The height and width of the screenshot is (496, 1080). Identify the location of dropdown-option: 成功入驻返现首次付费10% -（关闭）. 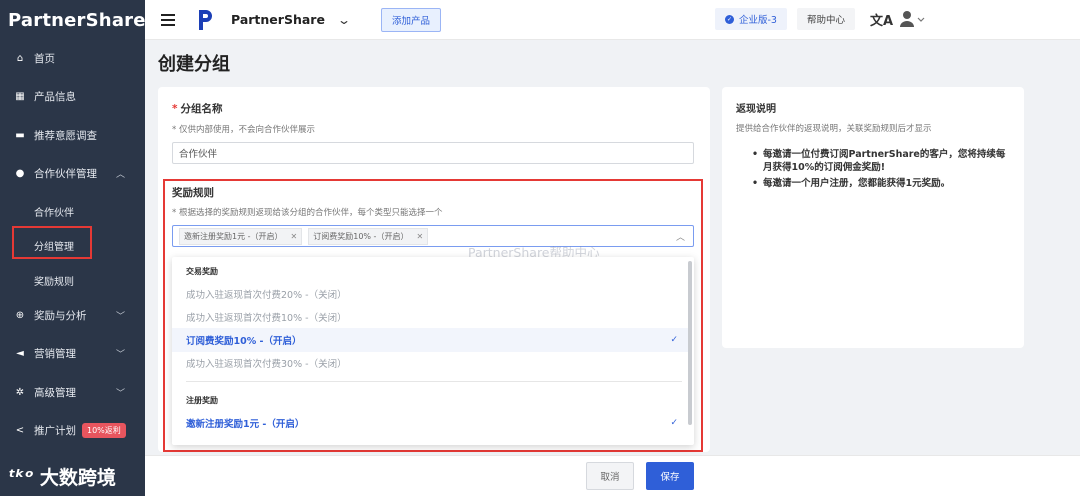
(431, 317).